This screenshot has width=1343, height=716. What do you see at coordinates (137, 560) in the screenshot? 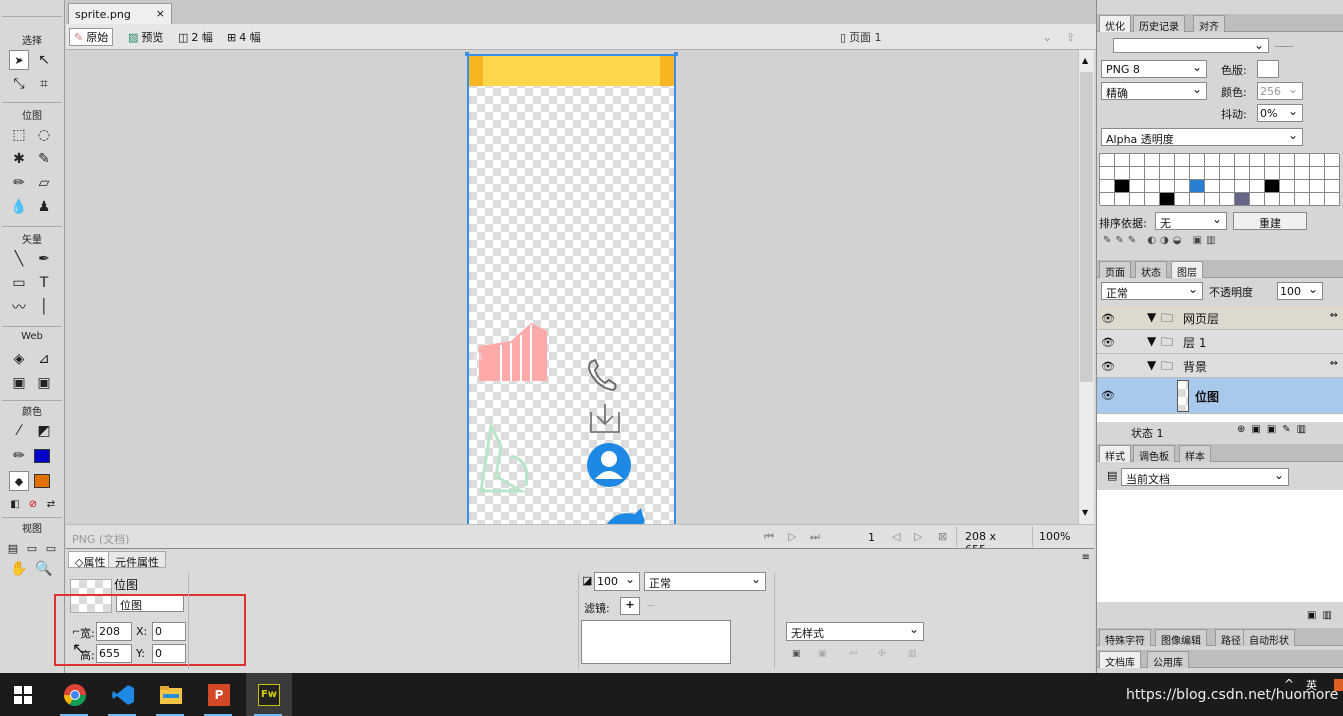
I see `tab-symbol-properties: 元件属性` at bounding box center [137, 560].